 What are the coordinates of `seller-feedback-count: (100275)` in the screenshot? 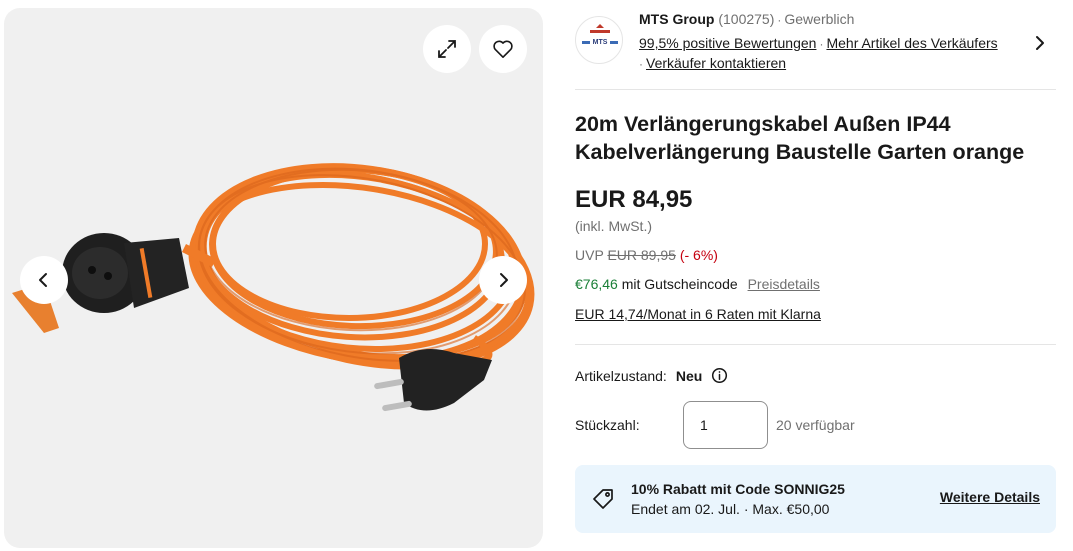 It's located at (746, 19).